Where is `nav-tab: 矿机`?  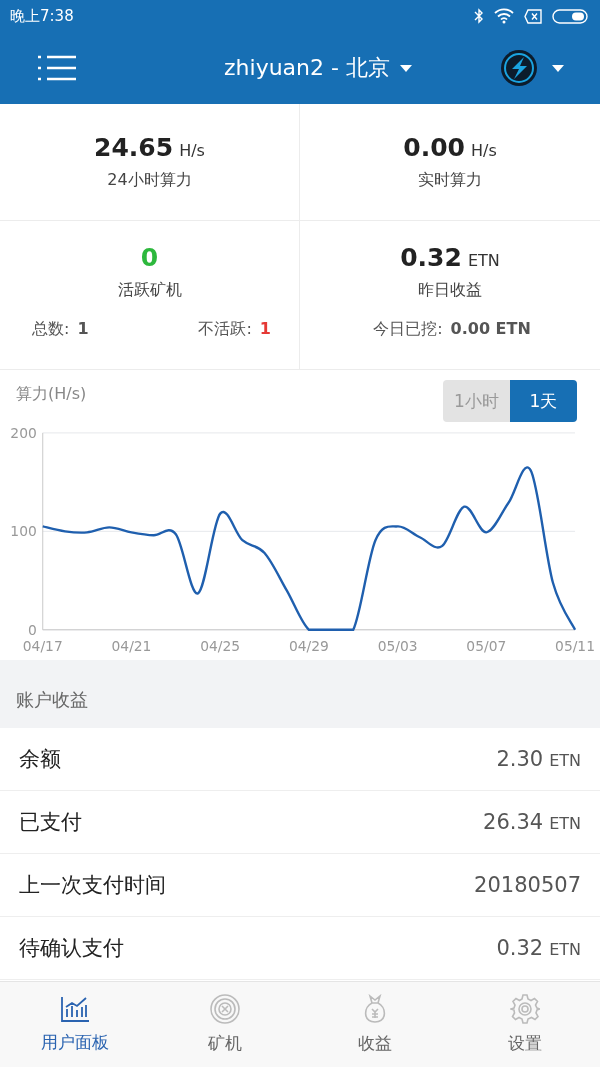 nav-tab: 矿机 is located at coordinates (225, 1024).